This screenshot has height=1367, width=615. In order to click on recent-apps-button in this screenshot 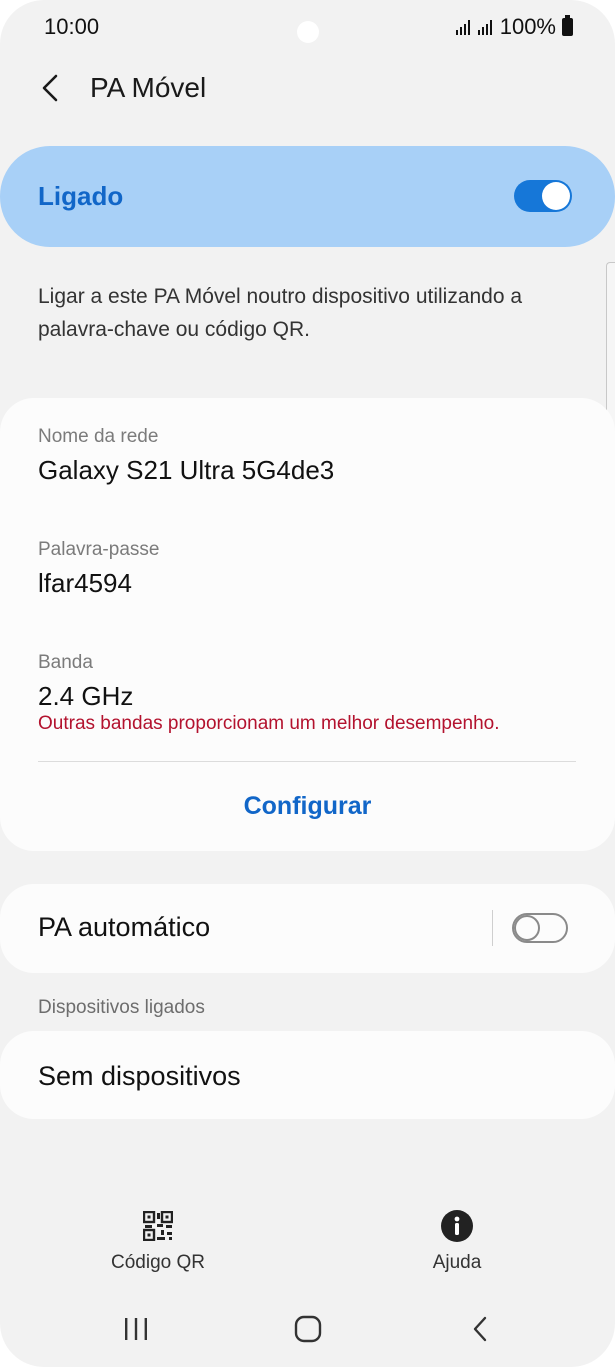, I will do `click(136, 1329)`.